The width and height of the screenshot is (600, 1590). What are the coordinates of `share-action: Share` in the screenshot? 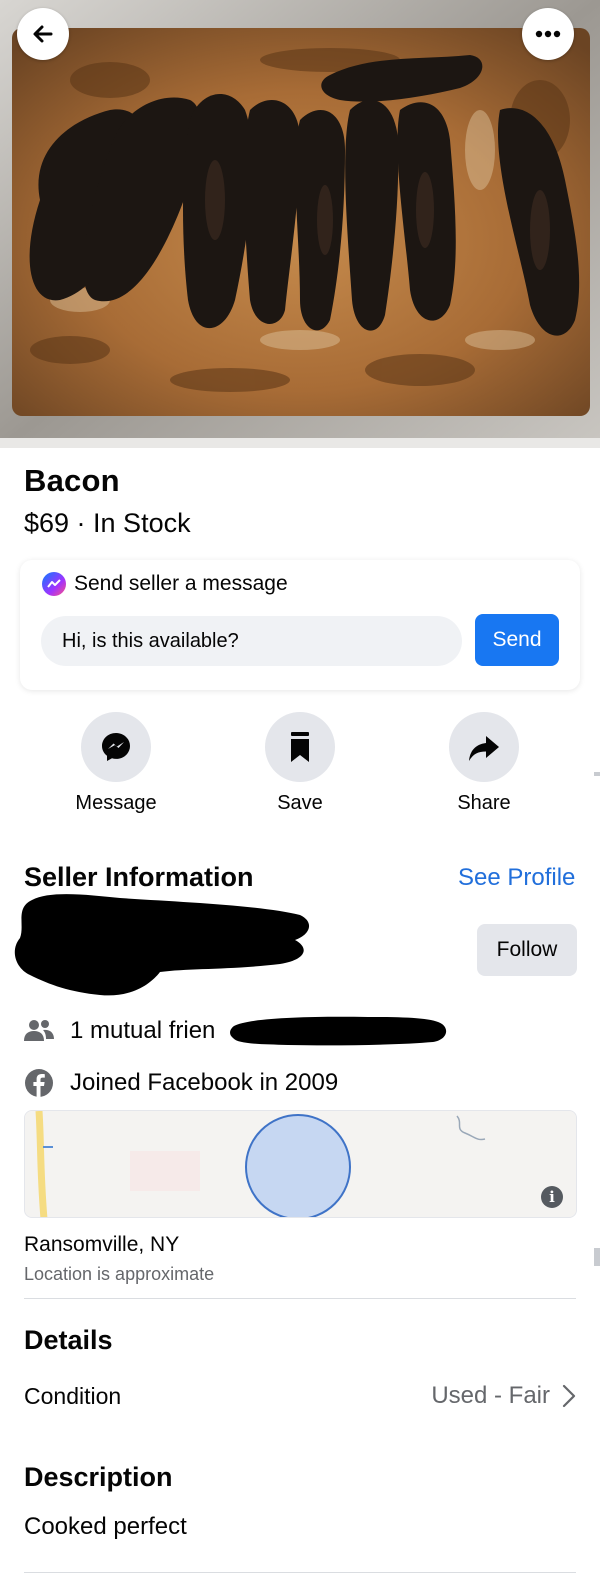 It's located at (484, 763).